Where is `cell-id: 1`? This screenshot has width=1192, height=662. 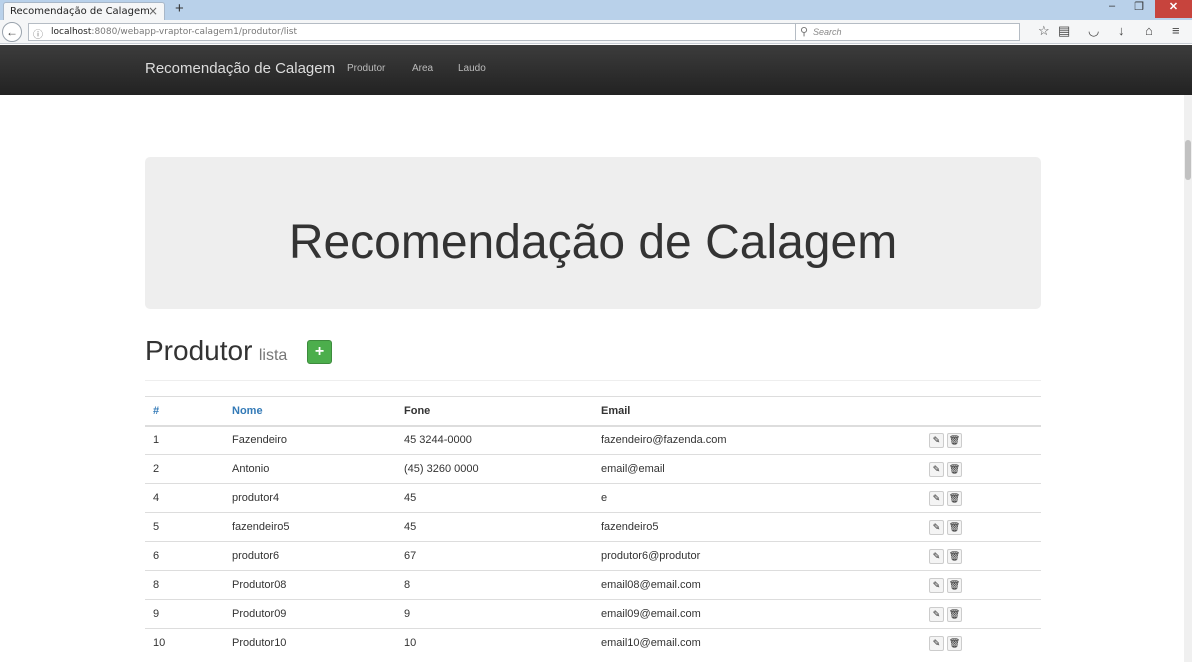
cell-id: 1 is located at coordinates (184, 440).